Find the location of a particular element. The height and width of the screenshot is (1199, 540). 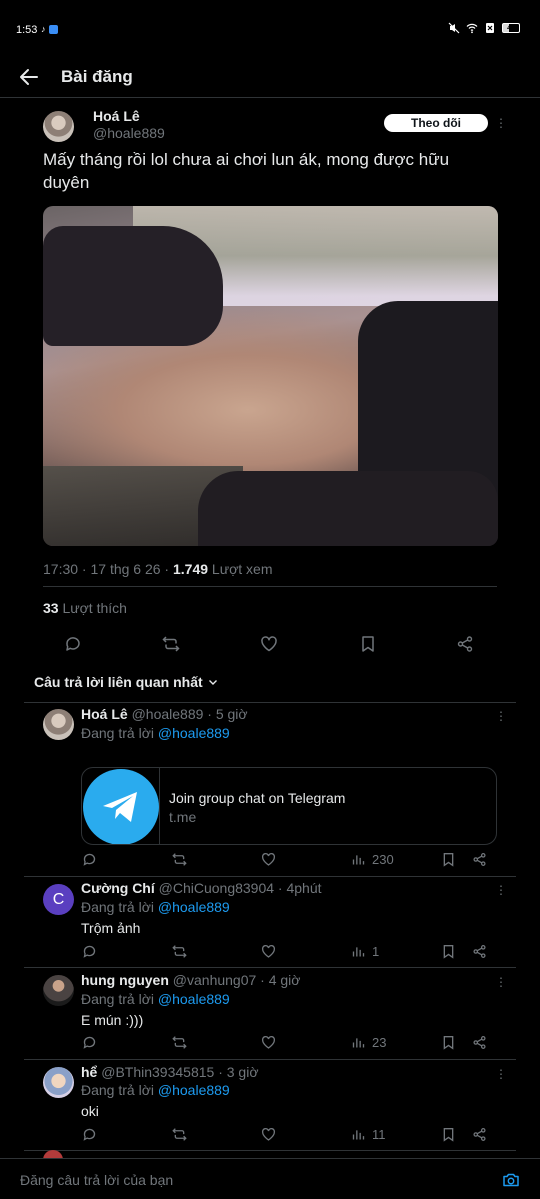

post-views-count: 1.749 is located at coordinates (190, 569).